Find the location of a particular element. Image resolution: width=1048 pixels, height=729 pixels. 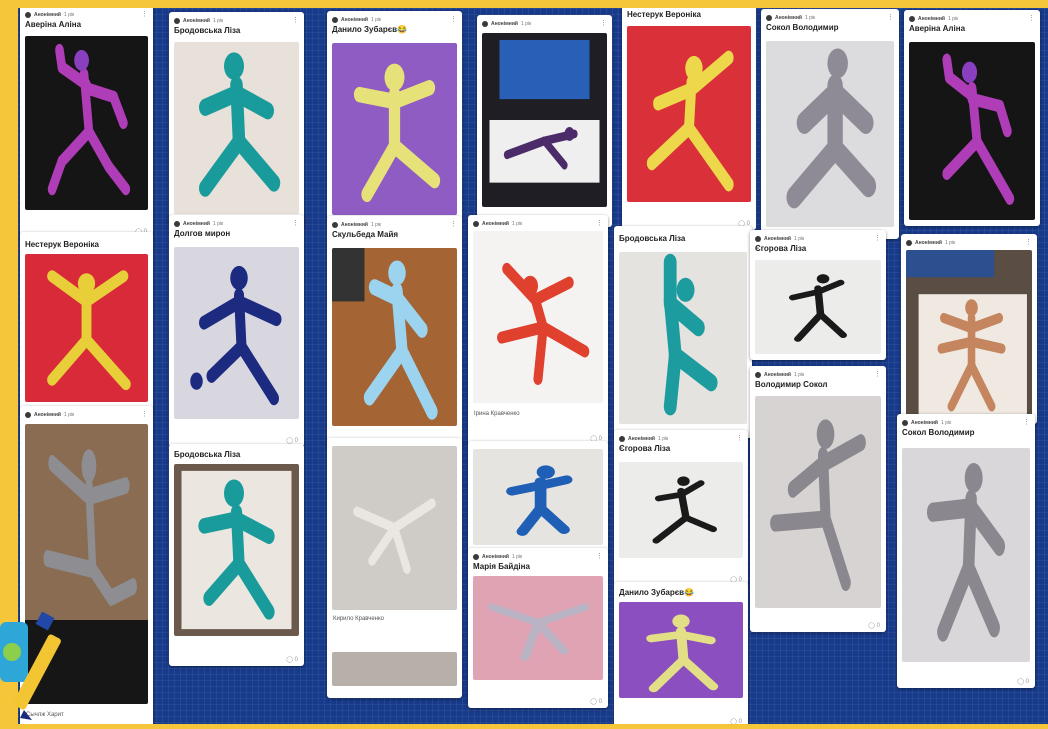

post-card: Анонімний 1 рік ⋮ Єгорова Ліза is located at coordinates (818, 295).